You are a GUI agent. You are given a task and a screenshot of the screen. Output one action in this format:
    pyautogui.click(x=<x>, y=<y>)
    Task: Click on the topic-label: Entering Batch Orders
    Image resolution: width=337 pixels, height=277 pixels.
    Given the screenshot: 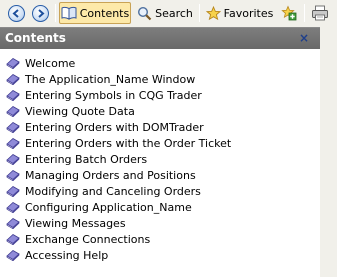 What is the action you would take?
    pyautogui.click(x=86, y=159)
    